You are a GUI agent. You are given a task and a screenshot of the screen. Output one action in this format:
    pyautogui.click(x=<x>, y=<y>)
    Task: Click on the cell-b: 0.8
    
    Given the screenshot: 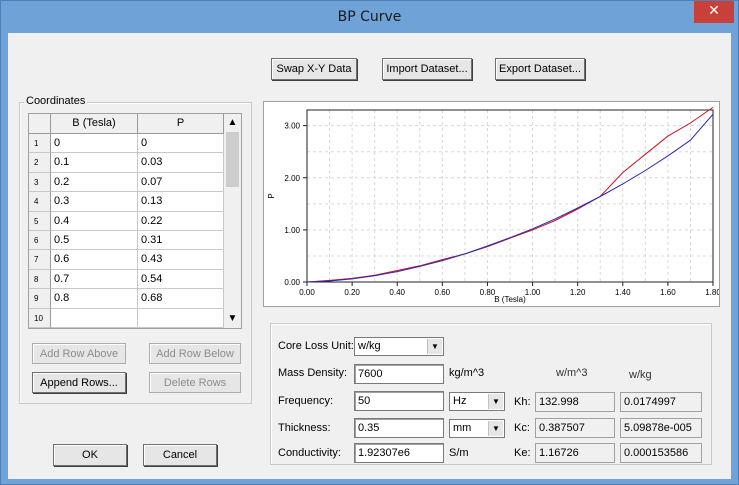 What is the action you would take?
    pyautogui.click(x=94, y=299)
    